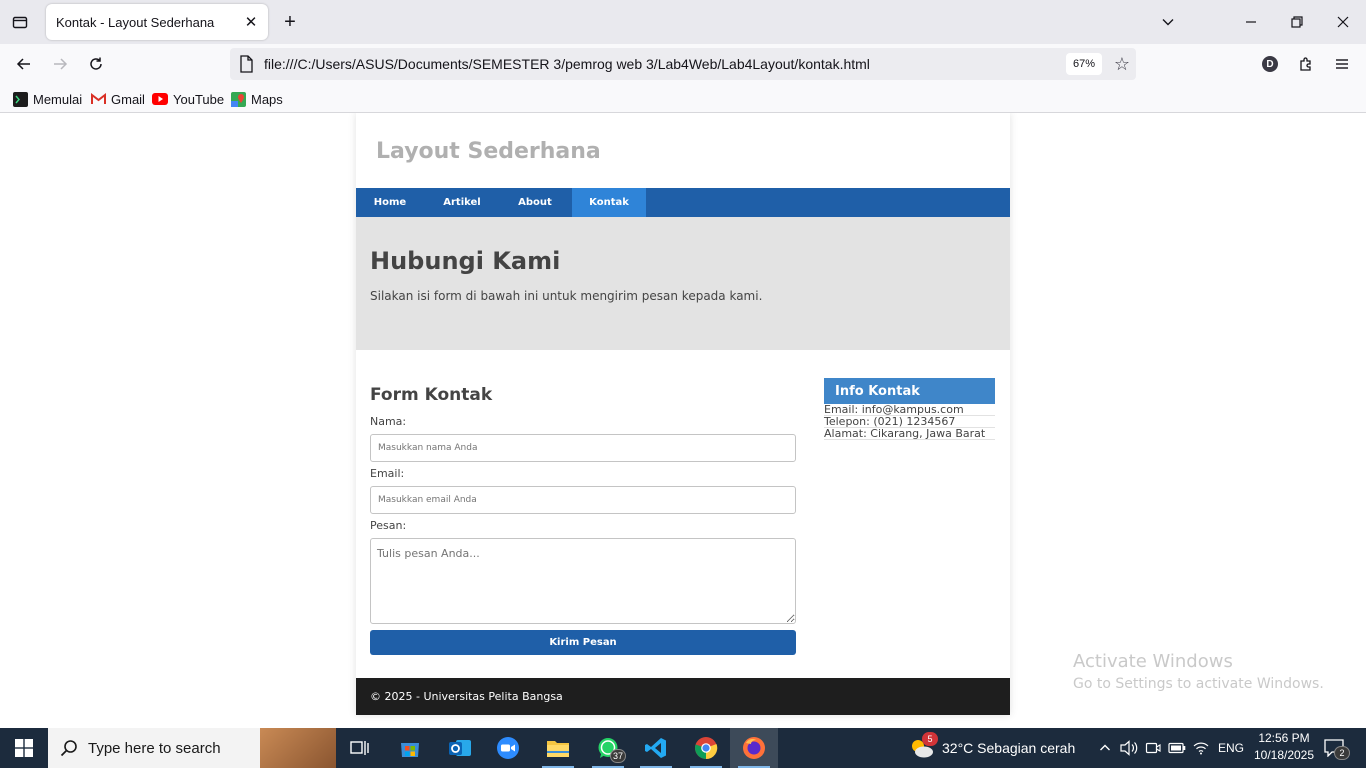 Image resolution: width=1366 pixels, height=768 pixels. I want to click on page-icon, so click(246, 64).